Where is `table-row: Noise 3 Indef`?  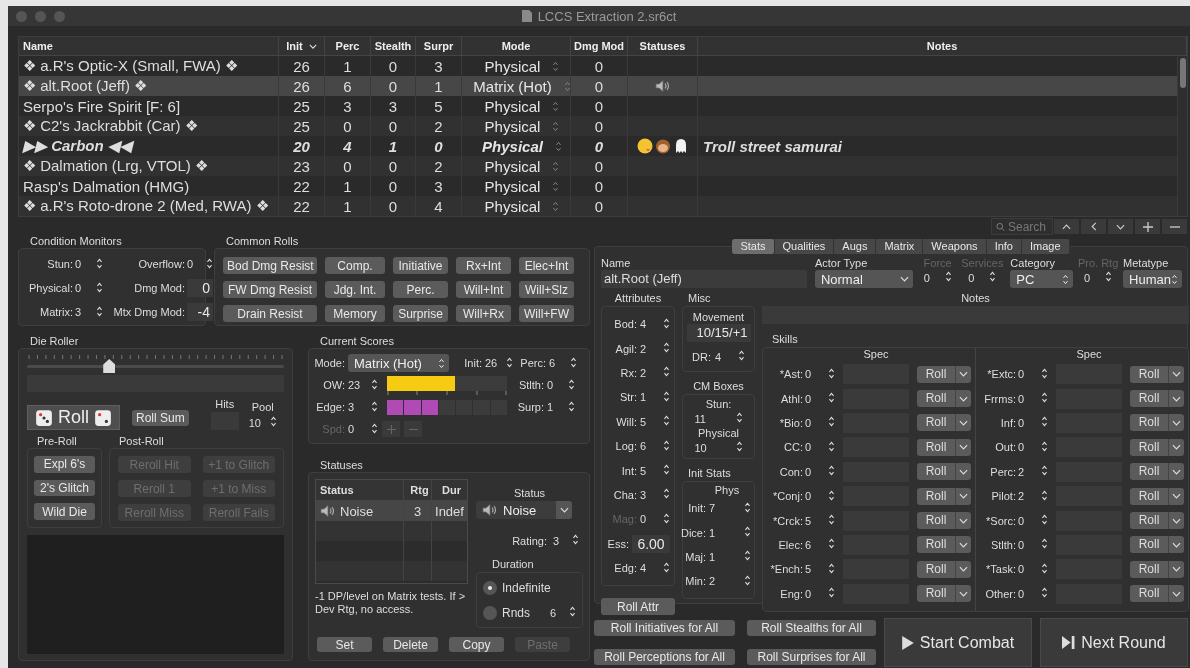 table-row: Noise 3 Indef is located at coordinates (391, 511).